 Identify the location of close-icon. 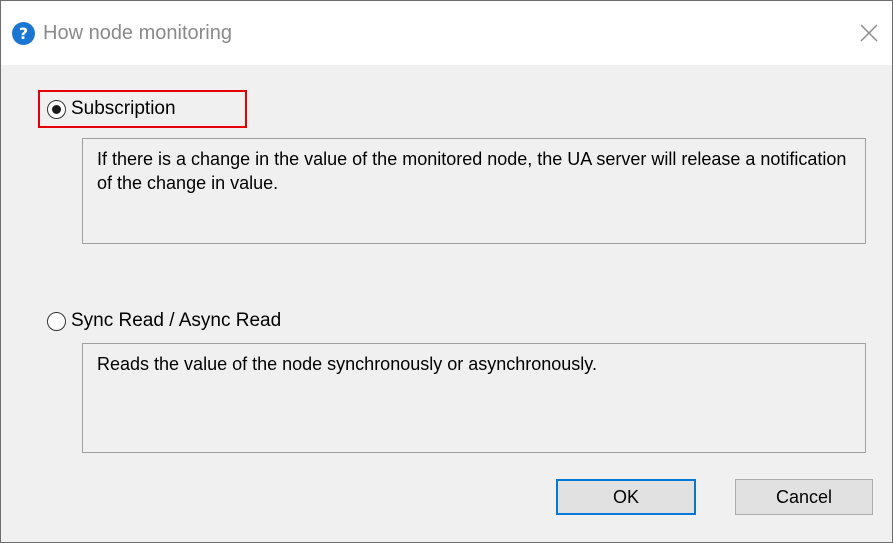
(869, 33).